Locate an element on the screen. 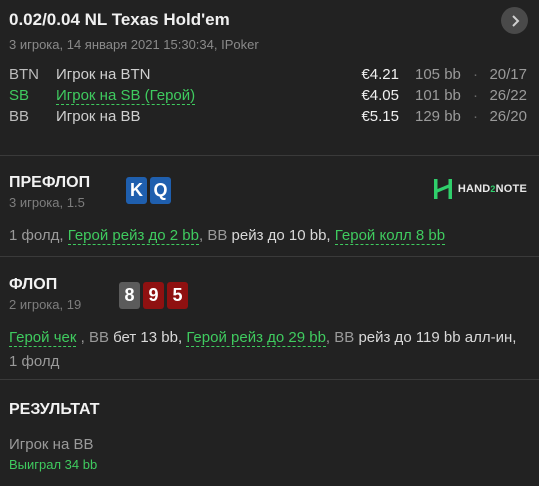 The height and width of the screenshot is (486, 539). player-stats: 26/22 is located at coordinates (508, 95).